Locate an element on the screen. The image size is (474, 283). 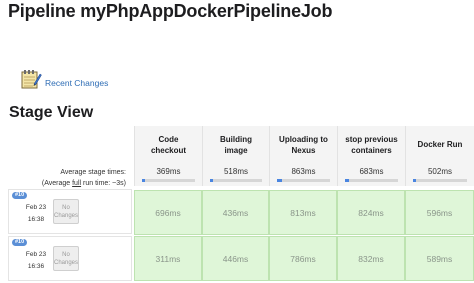
stage-header-label: Building image is located at coordinates (236, 144).